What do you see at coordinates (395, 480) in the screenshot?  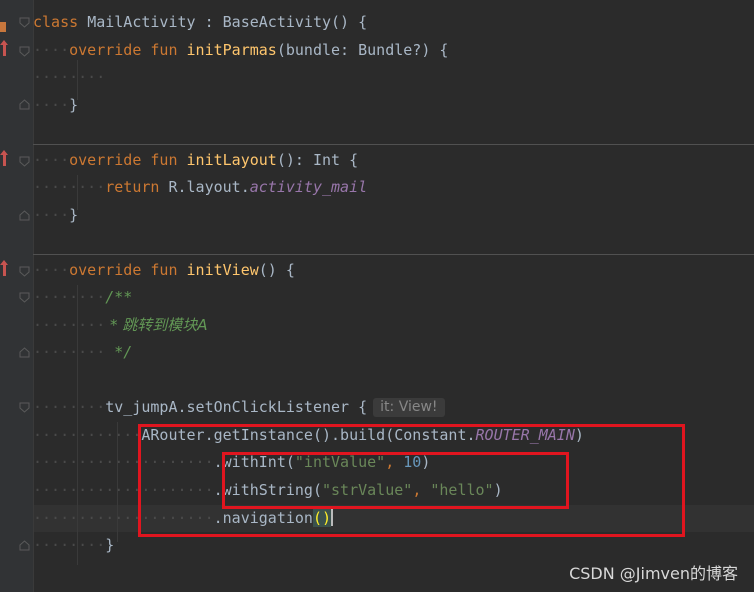 I see `inner-highlight-box` at bounding box center [395, 480].